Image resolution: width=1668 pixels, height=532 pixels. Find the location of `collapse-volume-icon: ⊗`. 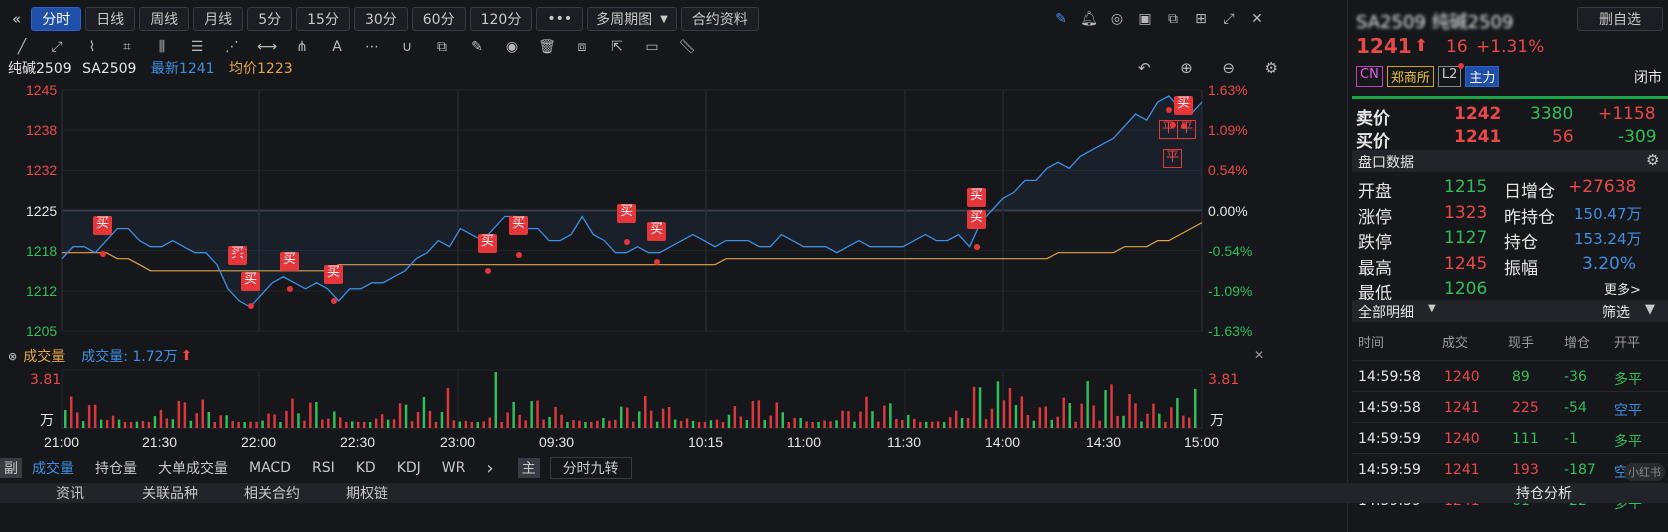

collapse-volume-icon: ⊗ is located at coordinates (12, 356).